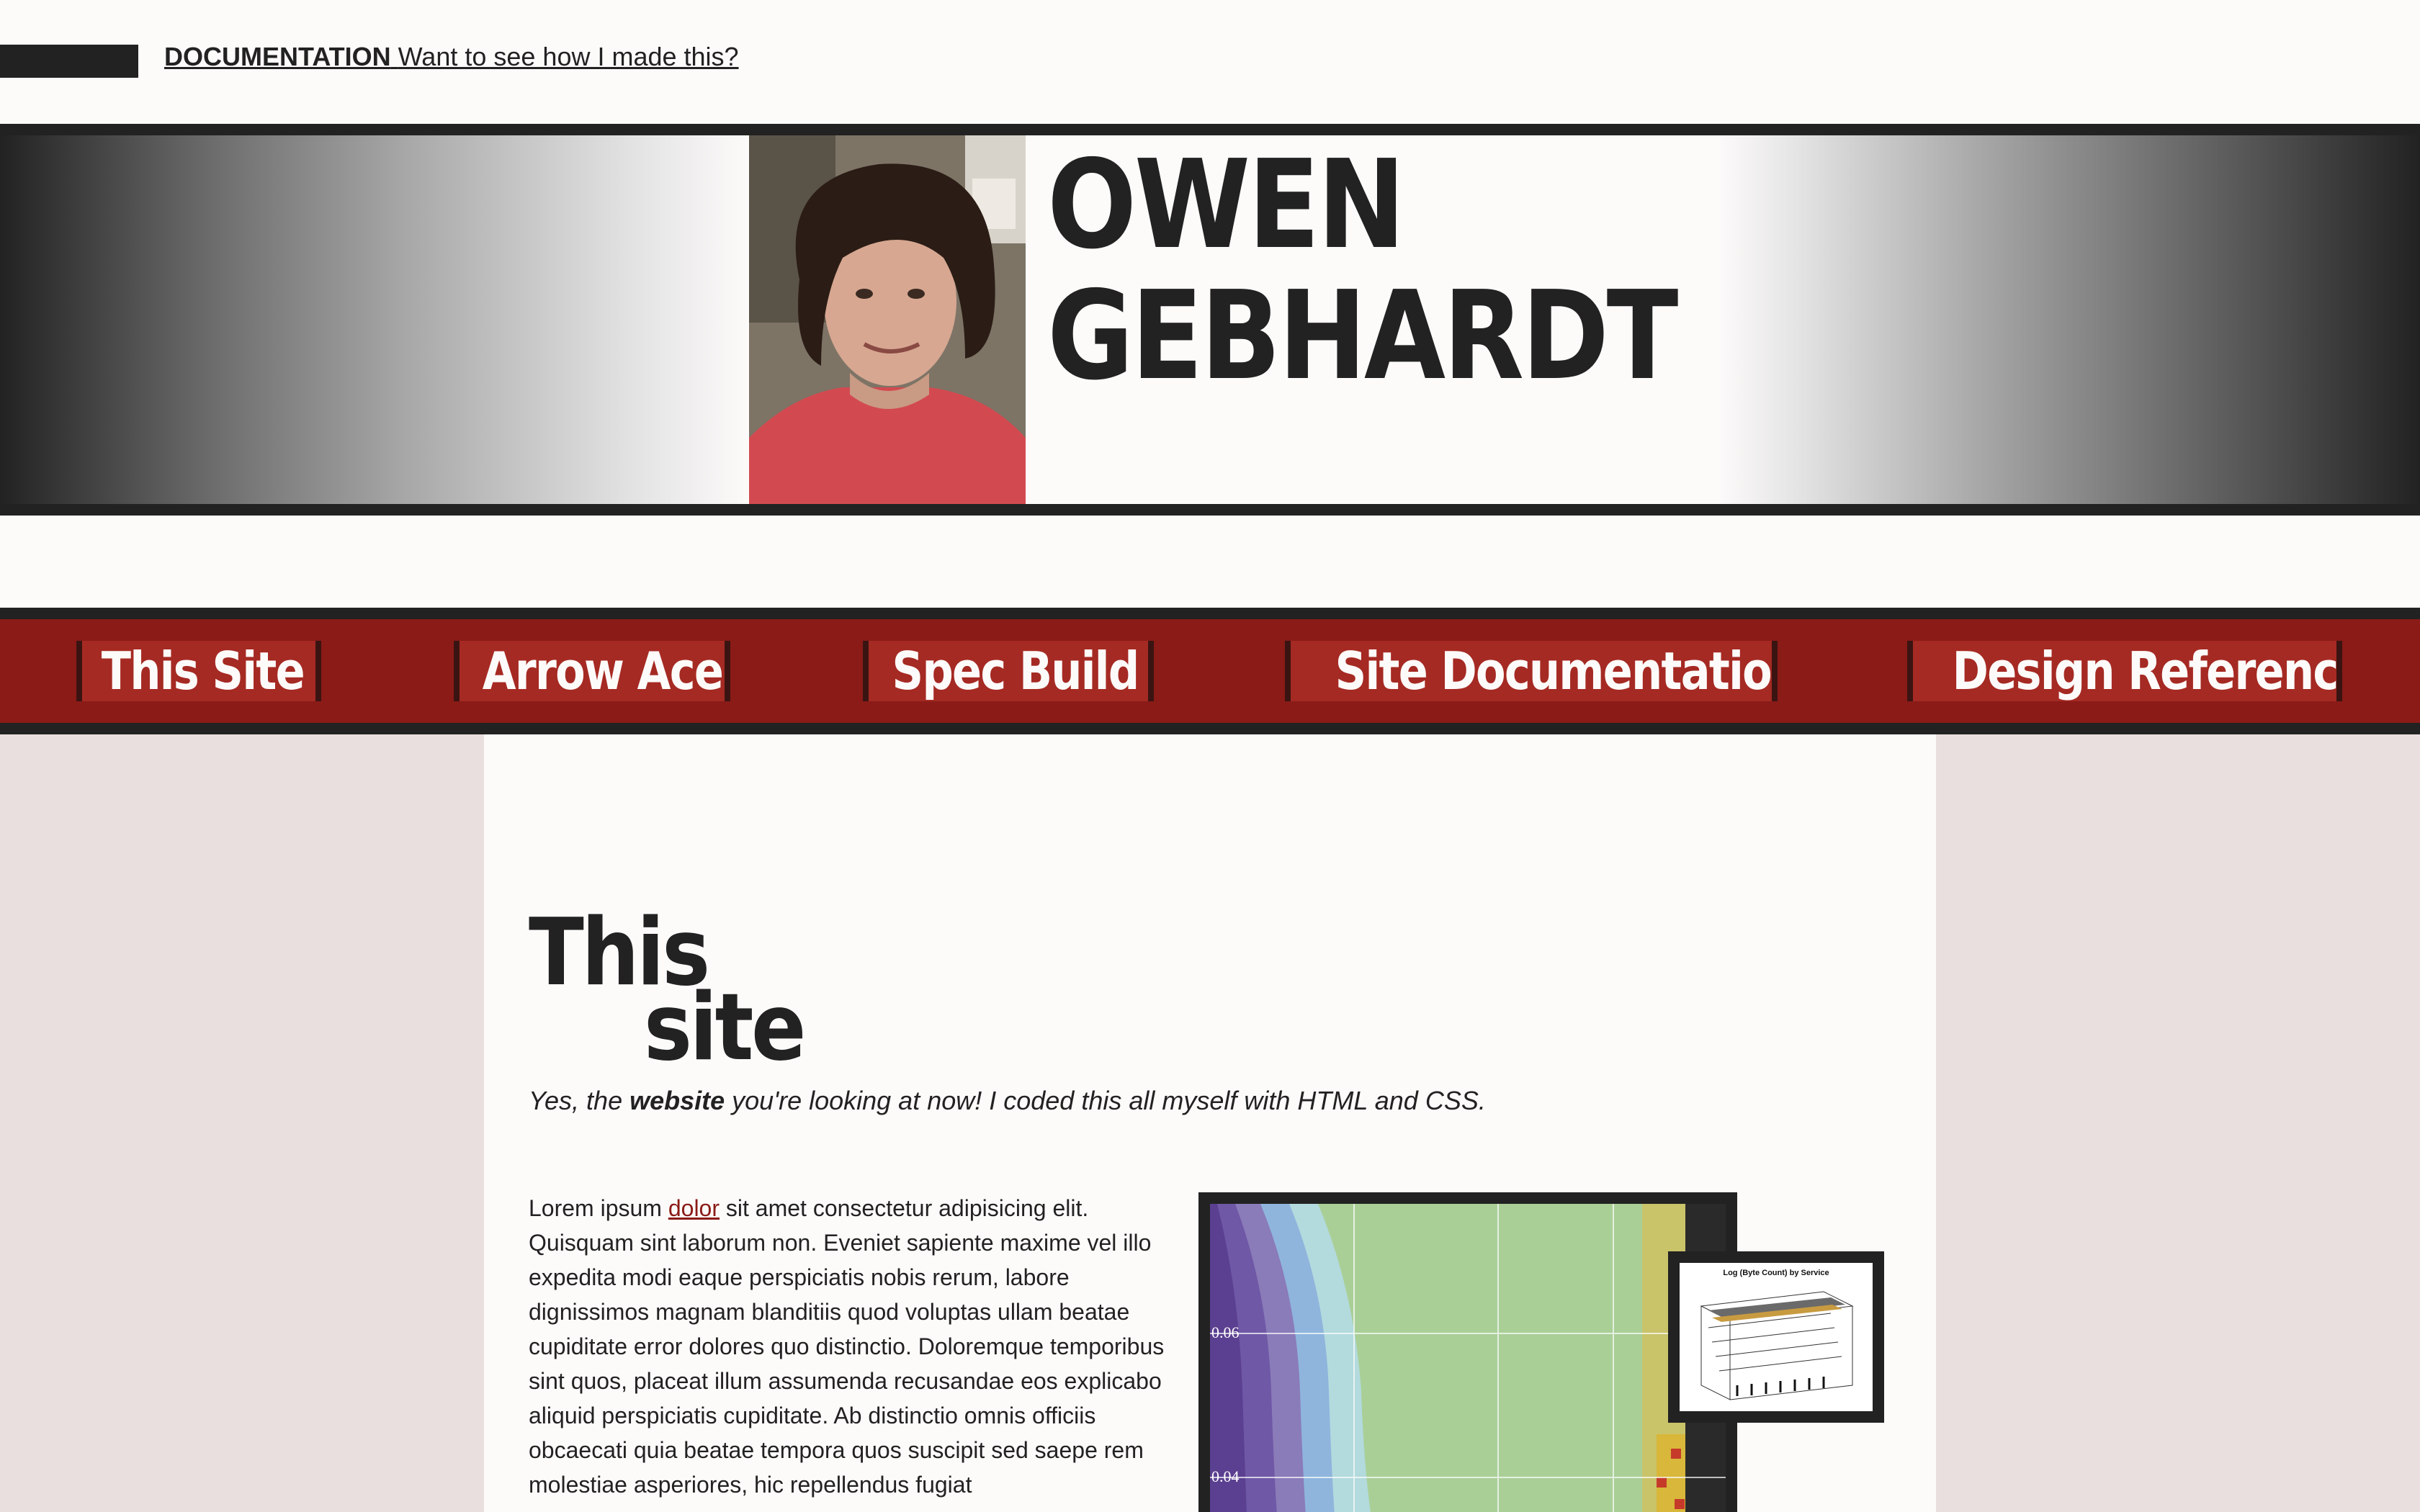 The image size is (2420, 1512). Describe the element at coordinates (69, 61) in the screenshot. I see `doc-bar-tab` at that location.